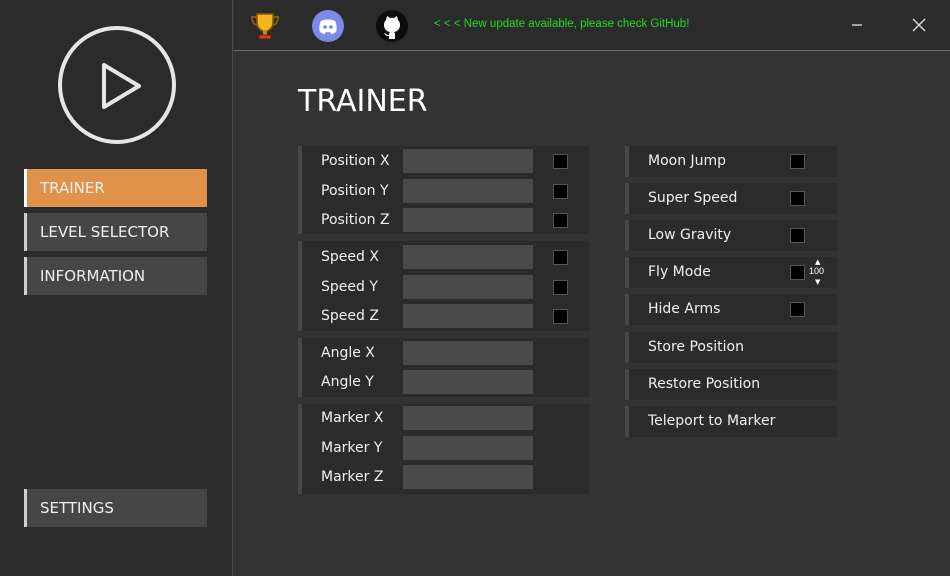 The height and width of the screenshot is (576, 950). What do you see at coordinates (77, 508) in the screenshot?
I see `nav-settings-label: SETTINGS` at bounding box center [77, 508].